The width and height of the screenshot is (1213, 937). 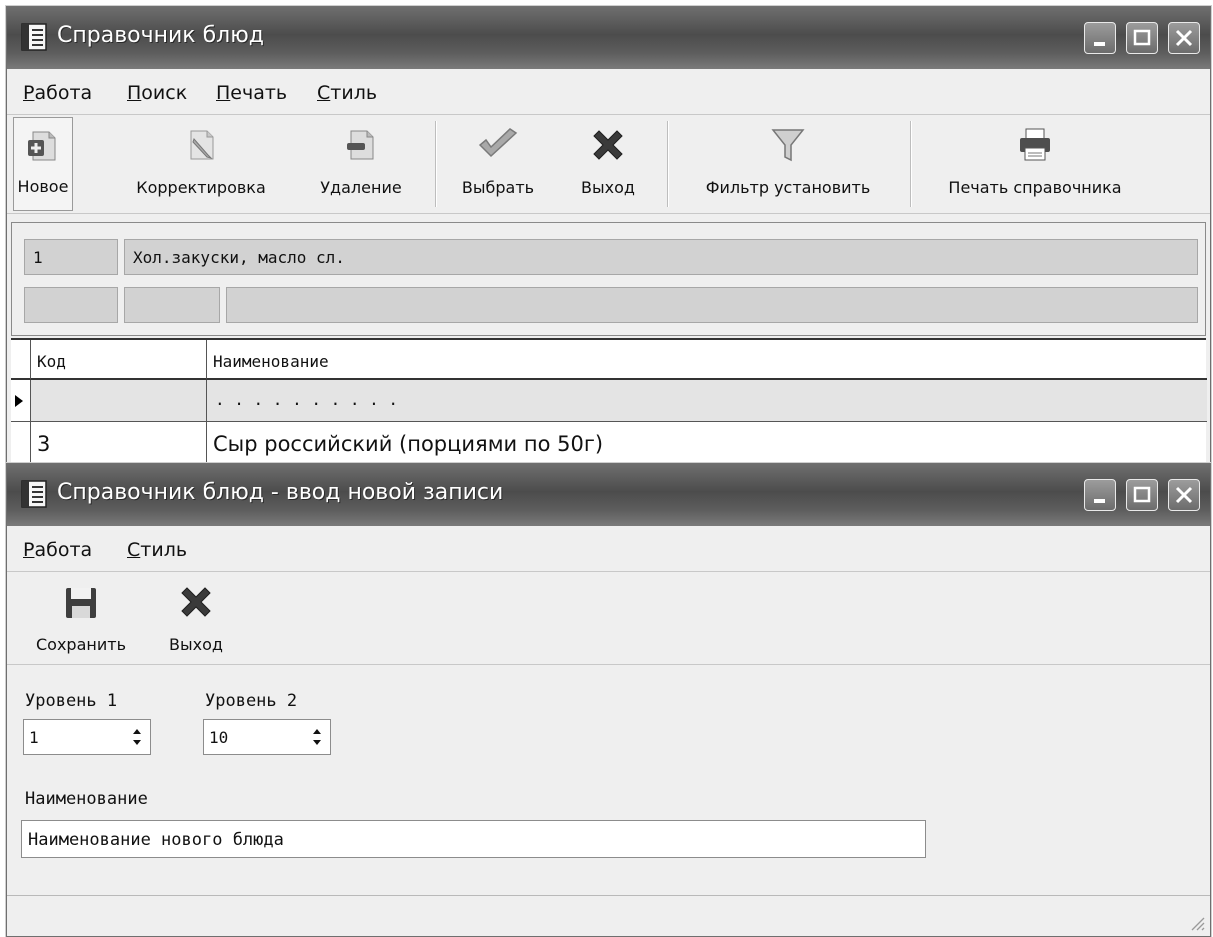 I want to click on table-row-name: Сыр российский (порциями по 50г), so click(x=707, y=442).